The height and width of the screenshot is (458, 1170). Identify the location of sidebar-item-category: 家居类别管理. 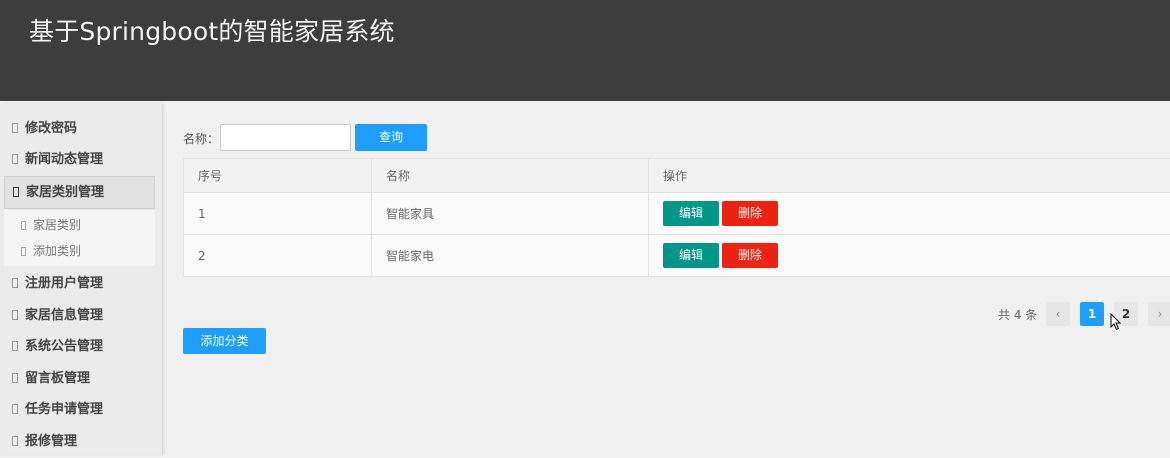
(79, 192).